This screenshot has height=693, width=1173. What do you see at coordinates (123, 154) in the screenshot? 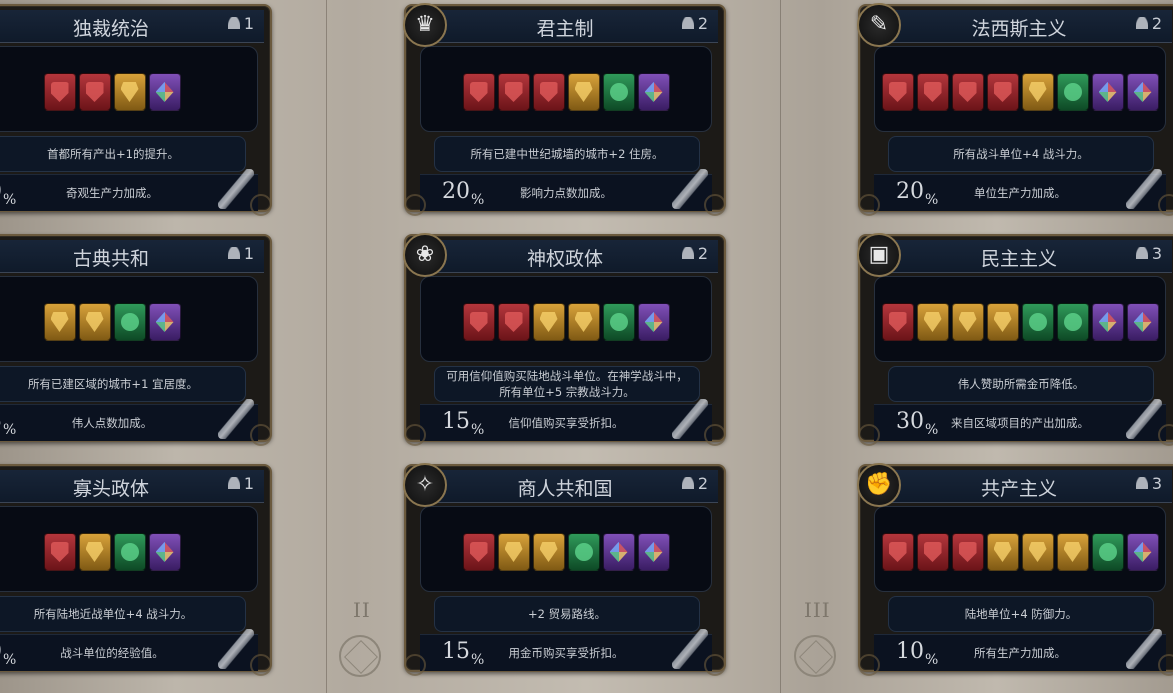
I see `inherent-bonus: 首都所有产出+1的提升。` at bounding box center [123, 154].